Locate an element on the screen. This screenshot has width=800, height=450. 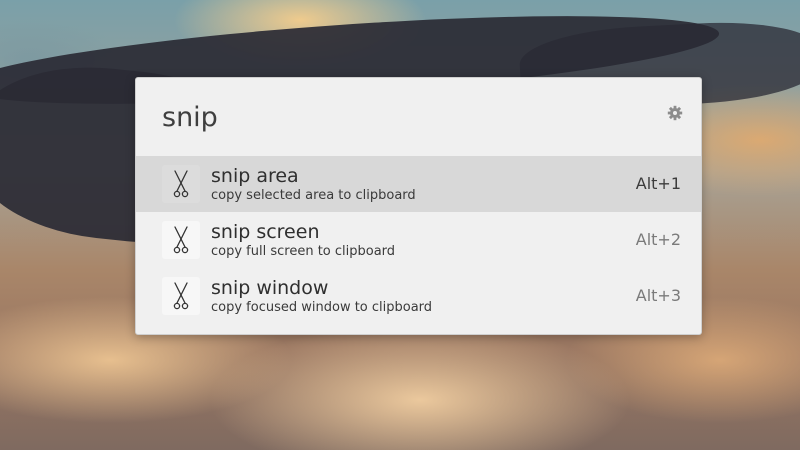
result-title: snip window is located at coordinates (270, 288).